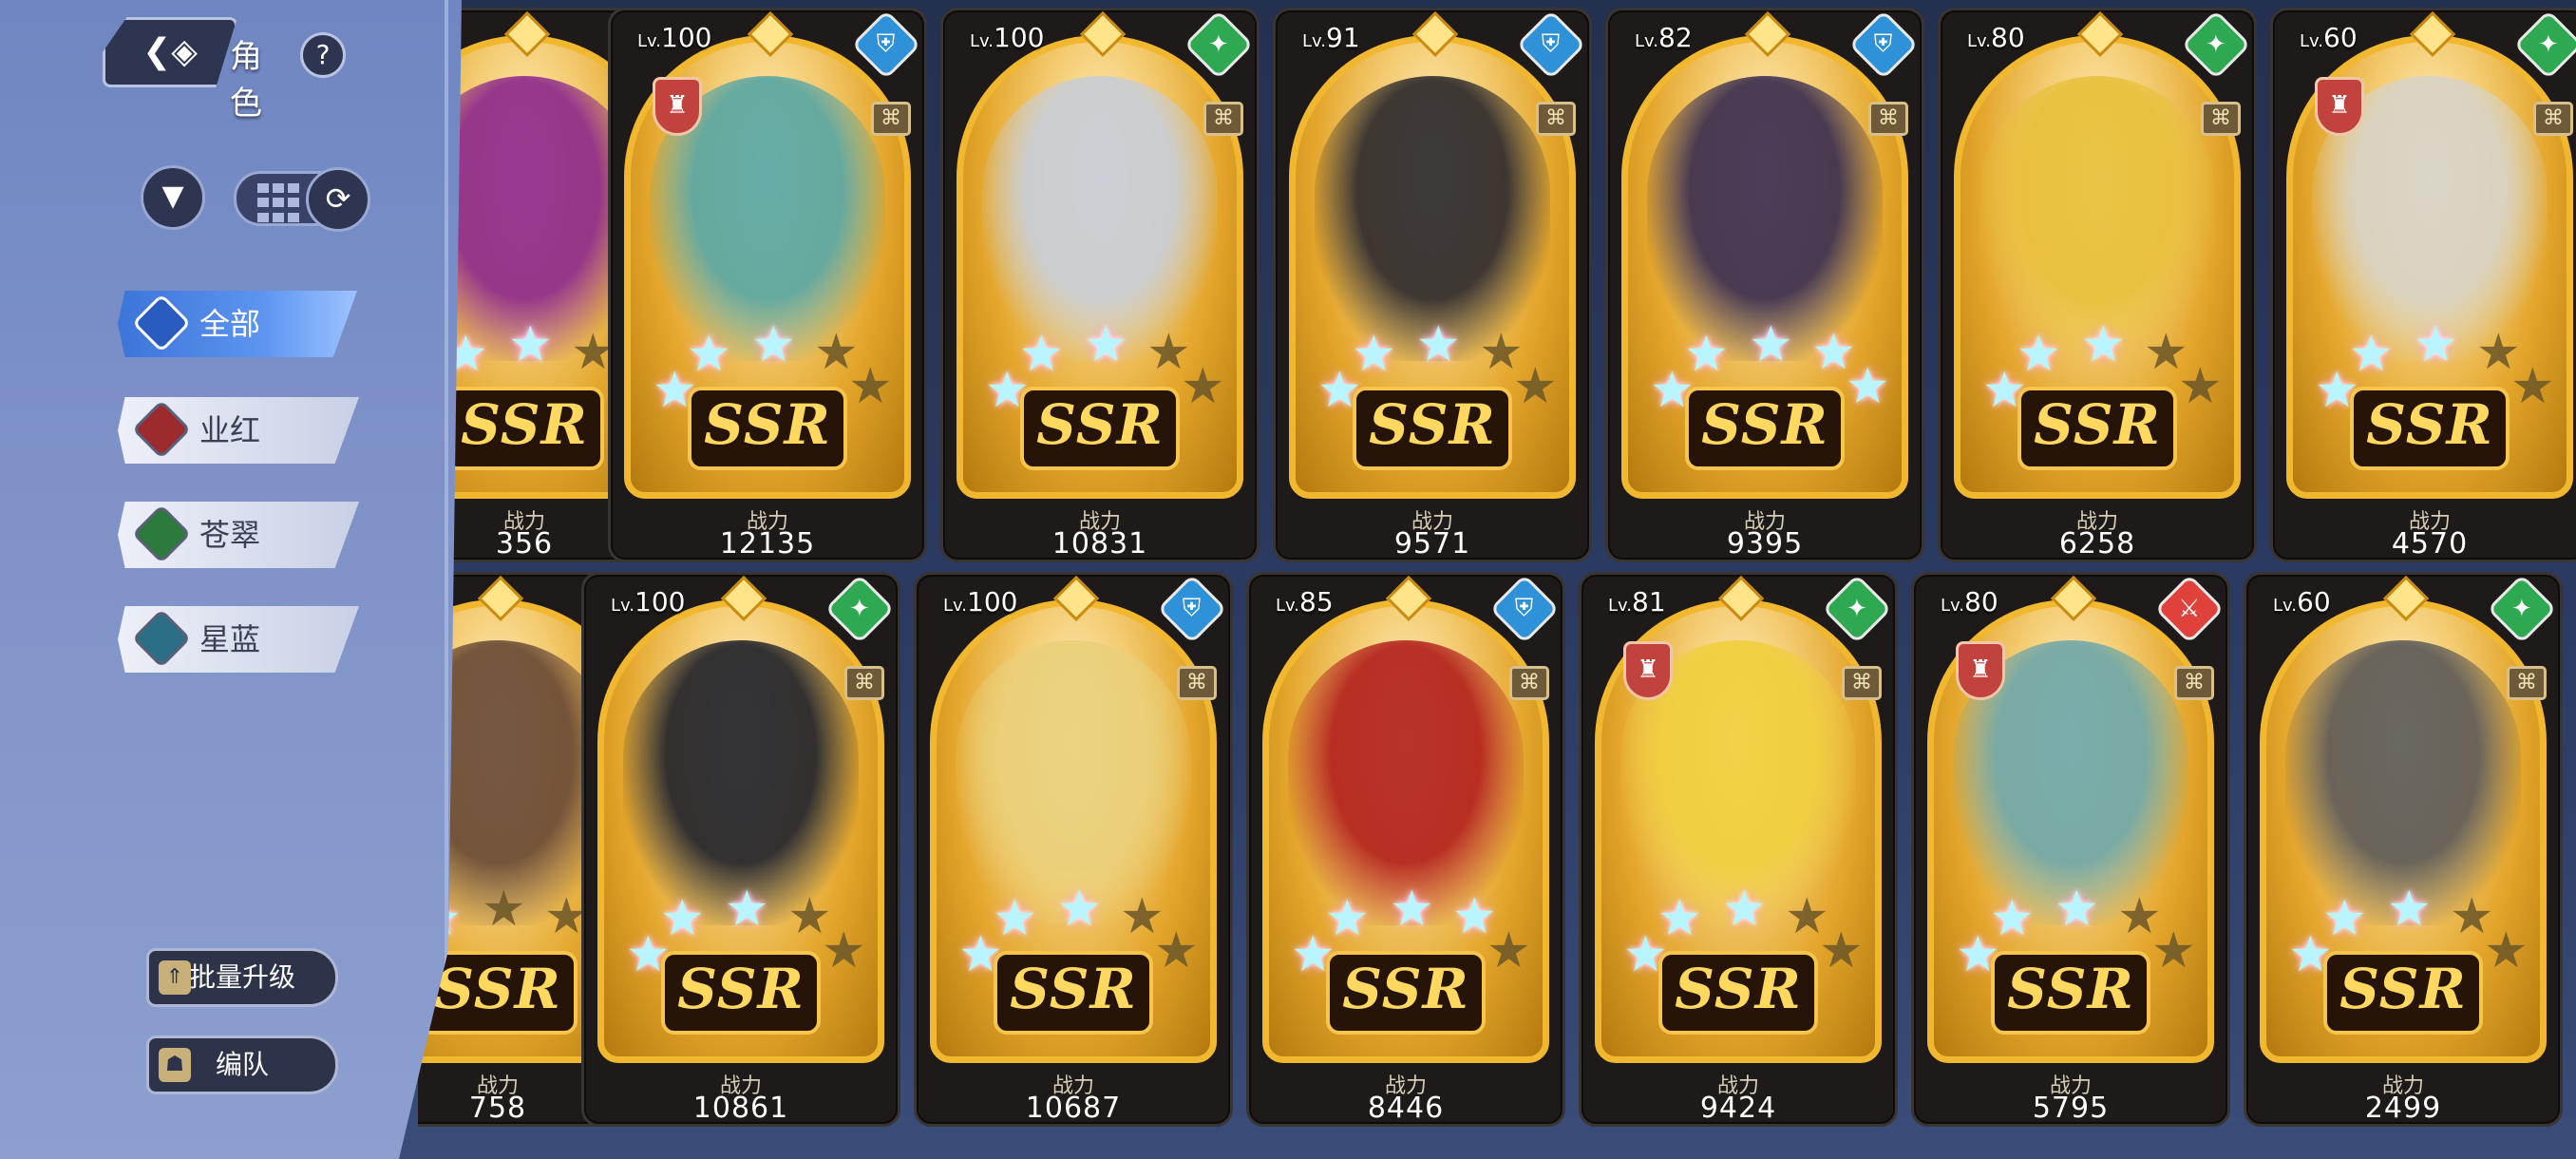 This screenshot has width=2576, height=1159. I want to click on character-card: Lv.82 ⛨ ⌘ ★ ★ ★ ★ ★ SSR 战力 9395, so click(1764, 285).